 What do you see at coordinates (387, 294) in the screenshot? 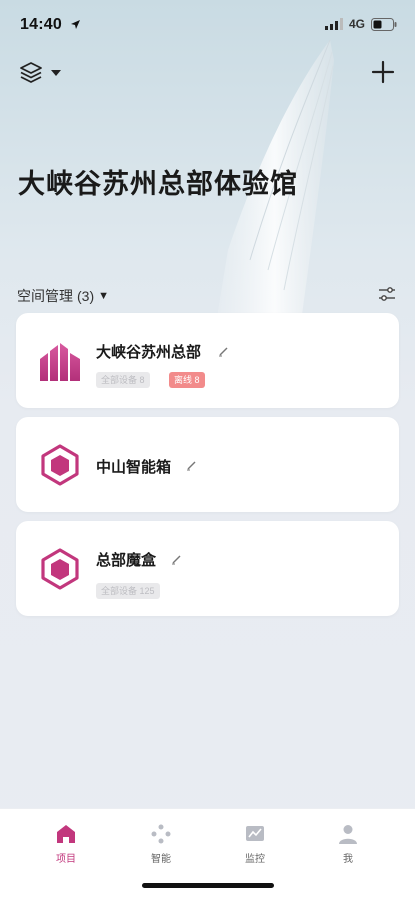
I see `sort-settings-icon` at bounding box center [387, 294].